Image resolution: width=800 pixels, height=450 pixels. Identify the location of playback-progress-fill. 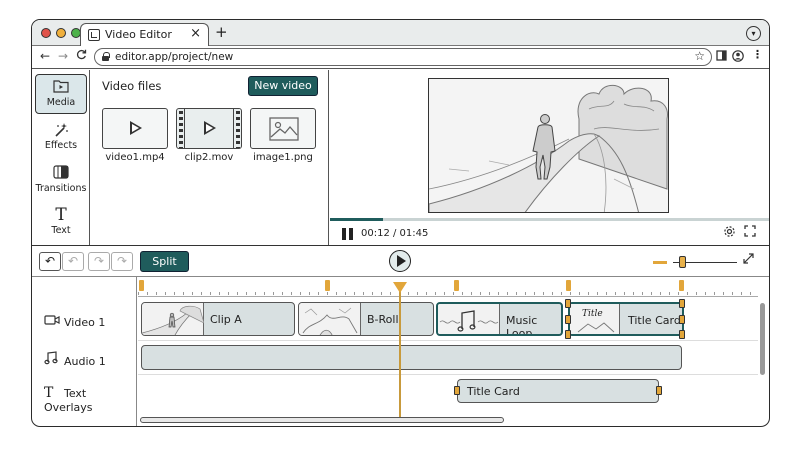
(356, 219).